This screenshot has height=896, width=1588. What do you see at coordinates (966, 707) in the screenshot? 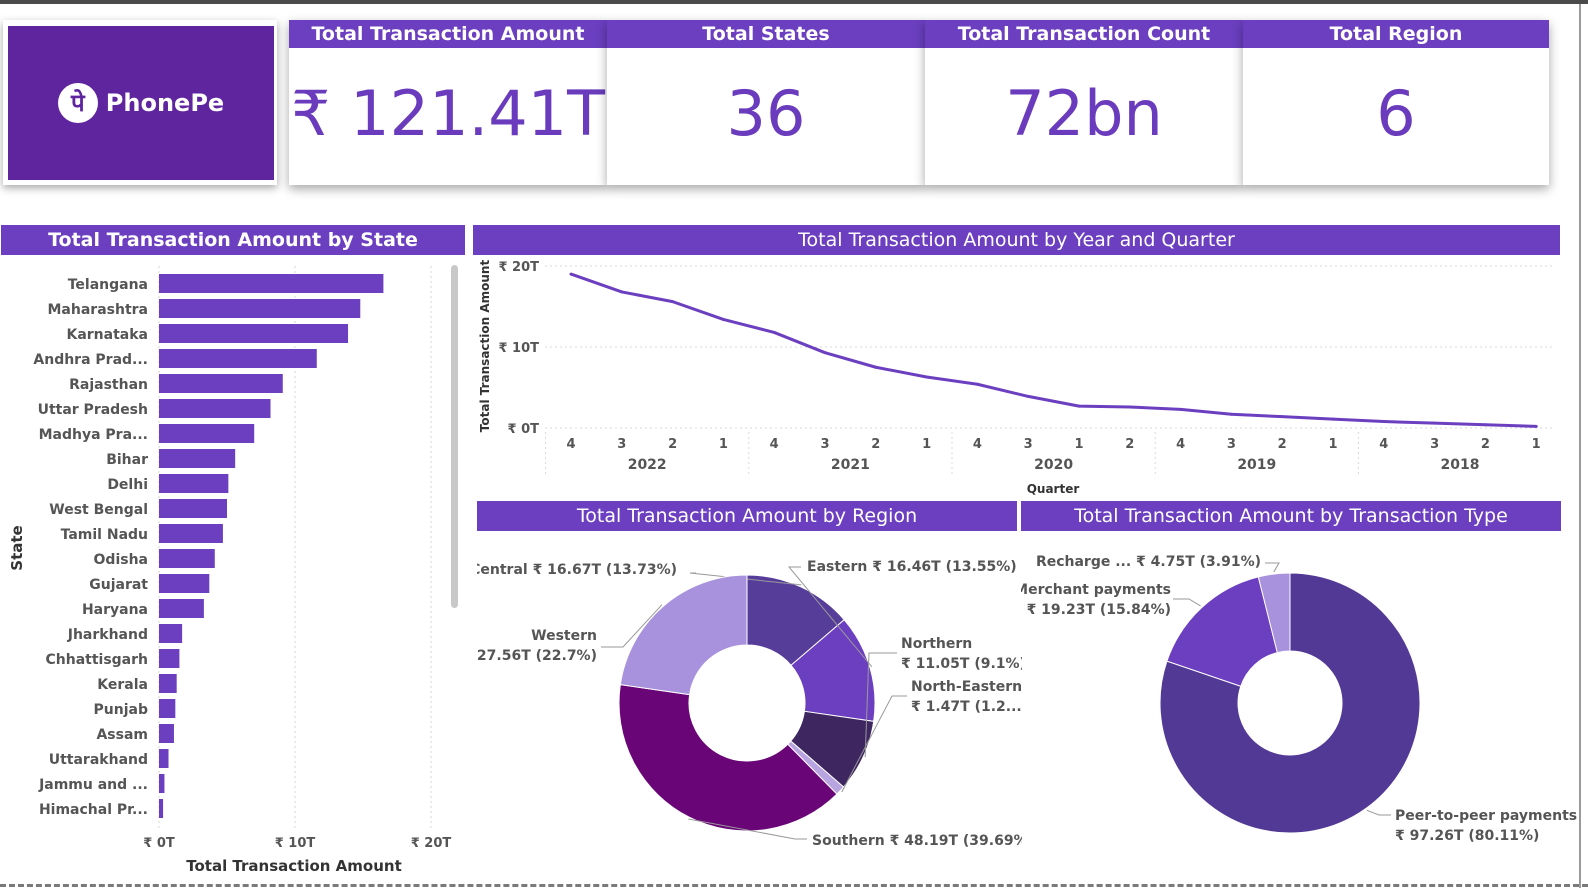
I see `slice-value: ₹ 1.47T (1.2...)` at bounding box center [966, 707].